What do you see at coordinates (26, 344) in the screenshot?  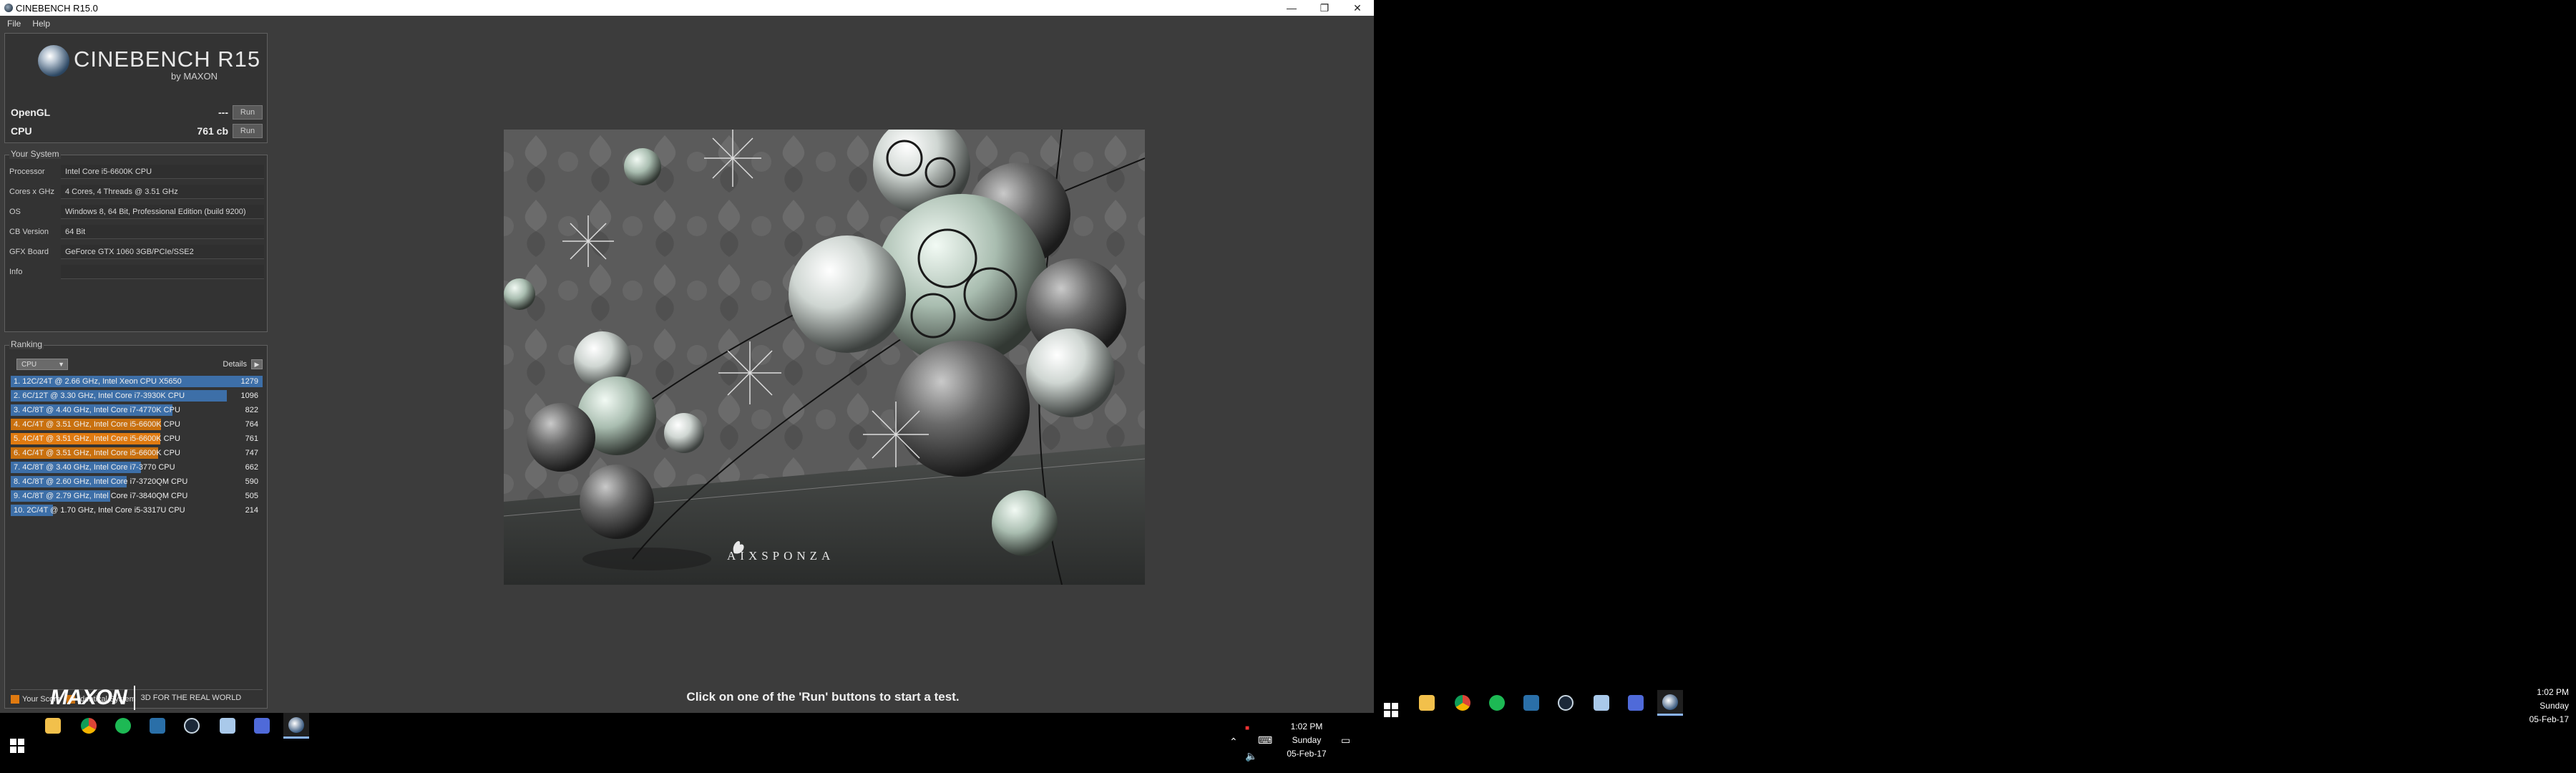 I see `ranking-title: Ranking` at bounding box center [26, 344].